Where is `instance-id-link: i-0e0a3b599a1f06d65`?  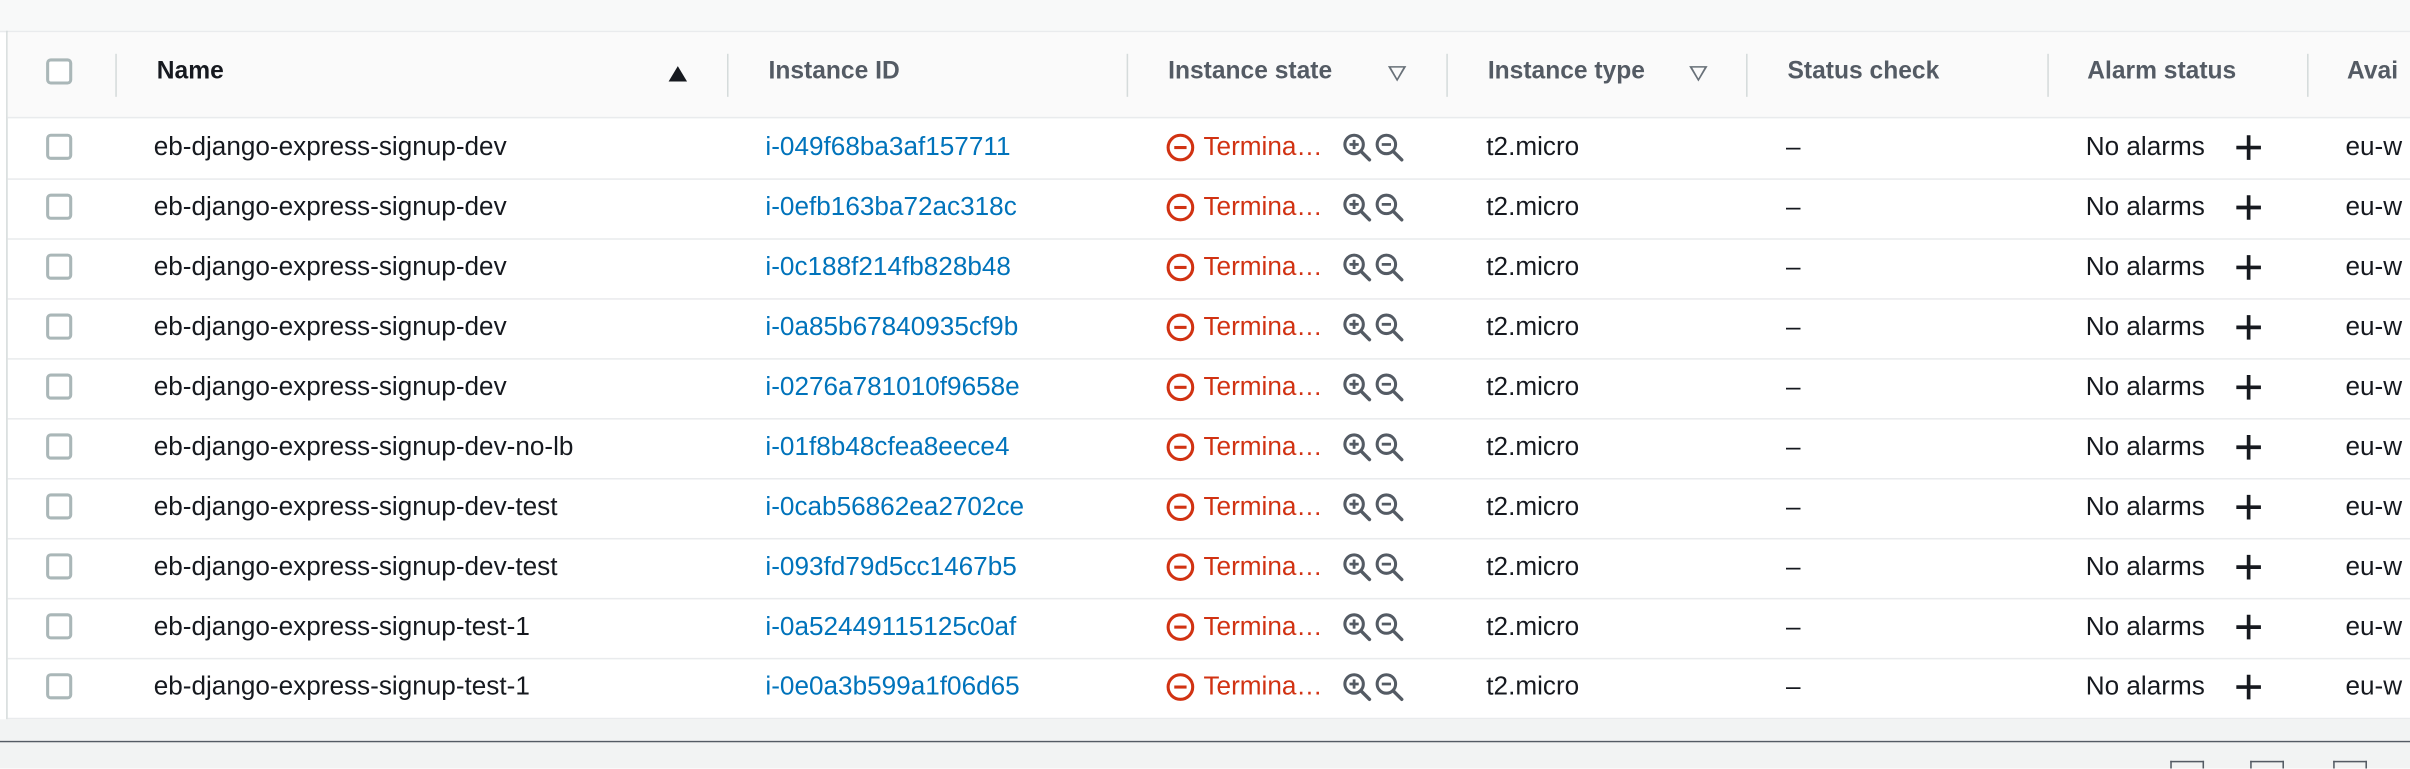
instance-id-link: i-0e0a3b599a1f06d65 is located at coordinates (892, 687).